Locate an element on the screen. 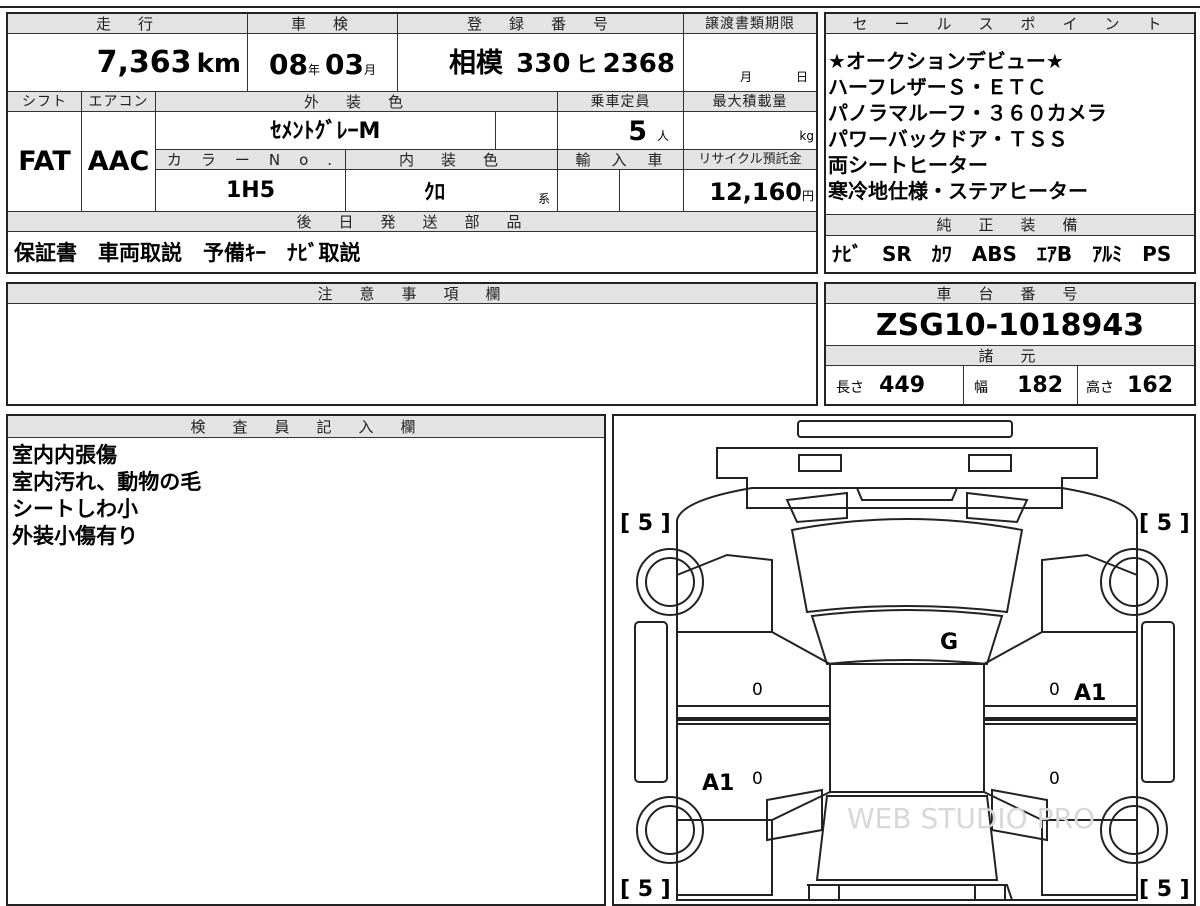 The image size is (1200, 906). sales-point-line: ★オークションデビュー★ is located at coordinates (946, 61).